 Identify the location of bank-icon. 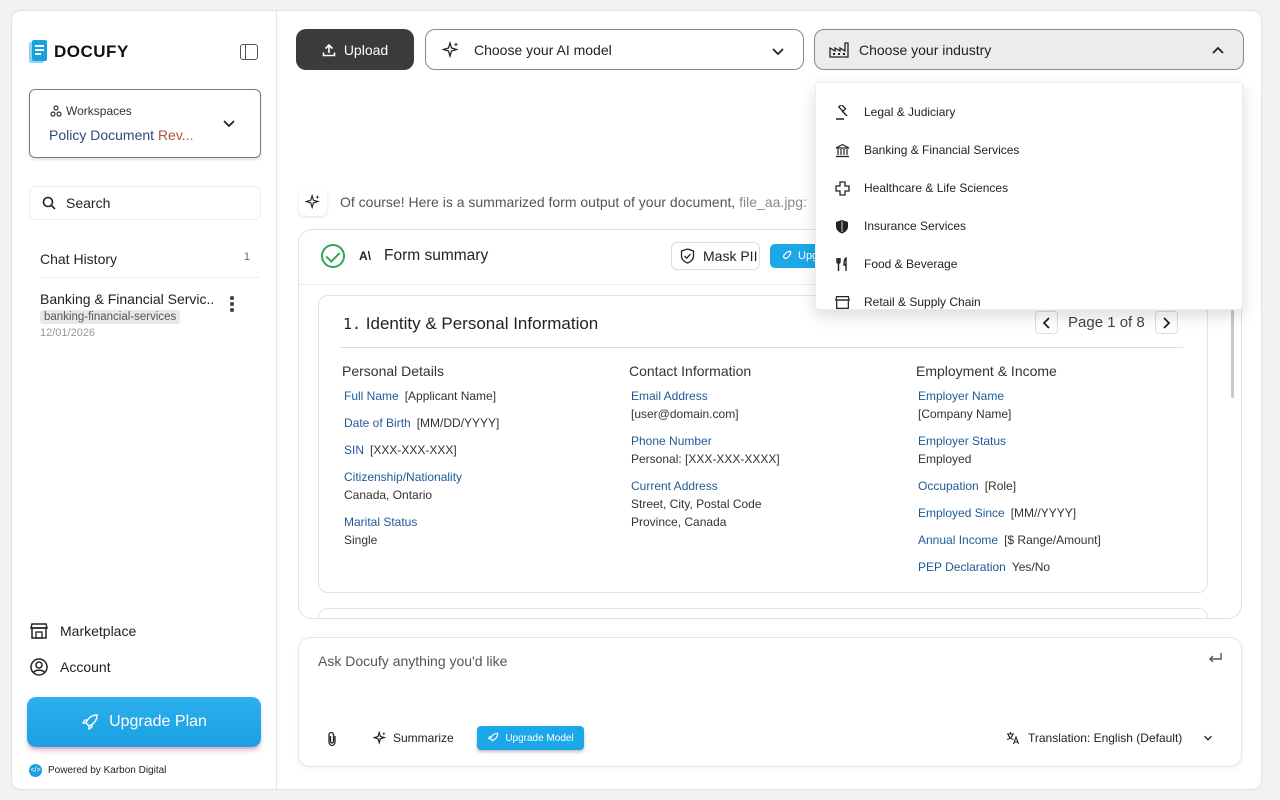
(842, 150).